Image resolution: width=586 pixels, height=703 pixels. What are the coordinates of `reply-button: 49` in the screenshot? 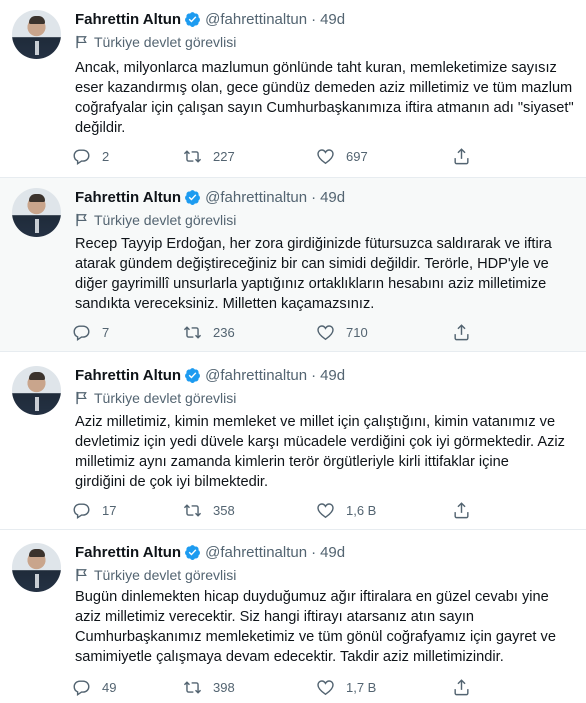 It's located at (94, 687).